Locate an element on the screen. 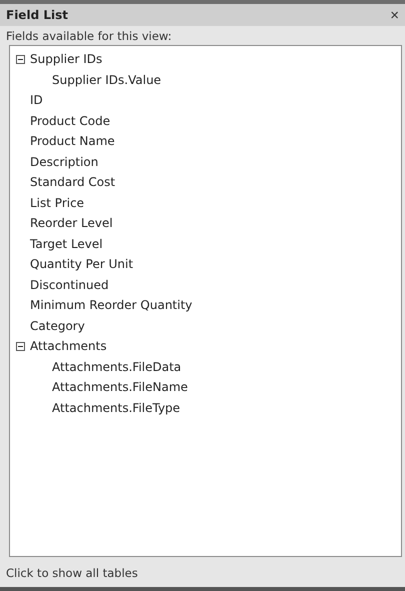  field-item: Standard Cost is located at coordinates (73, 182).